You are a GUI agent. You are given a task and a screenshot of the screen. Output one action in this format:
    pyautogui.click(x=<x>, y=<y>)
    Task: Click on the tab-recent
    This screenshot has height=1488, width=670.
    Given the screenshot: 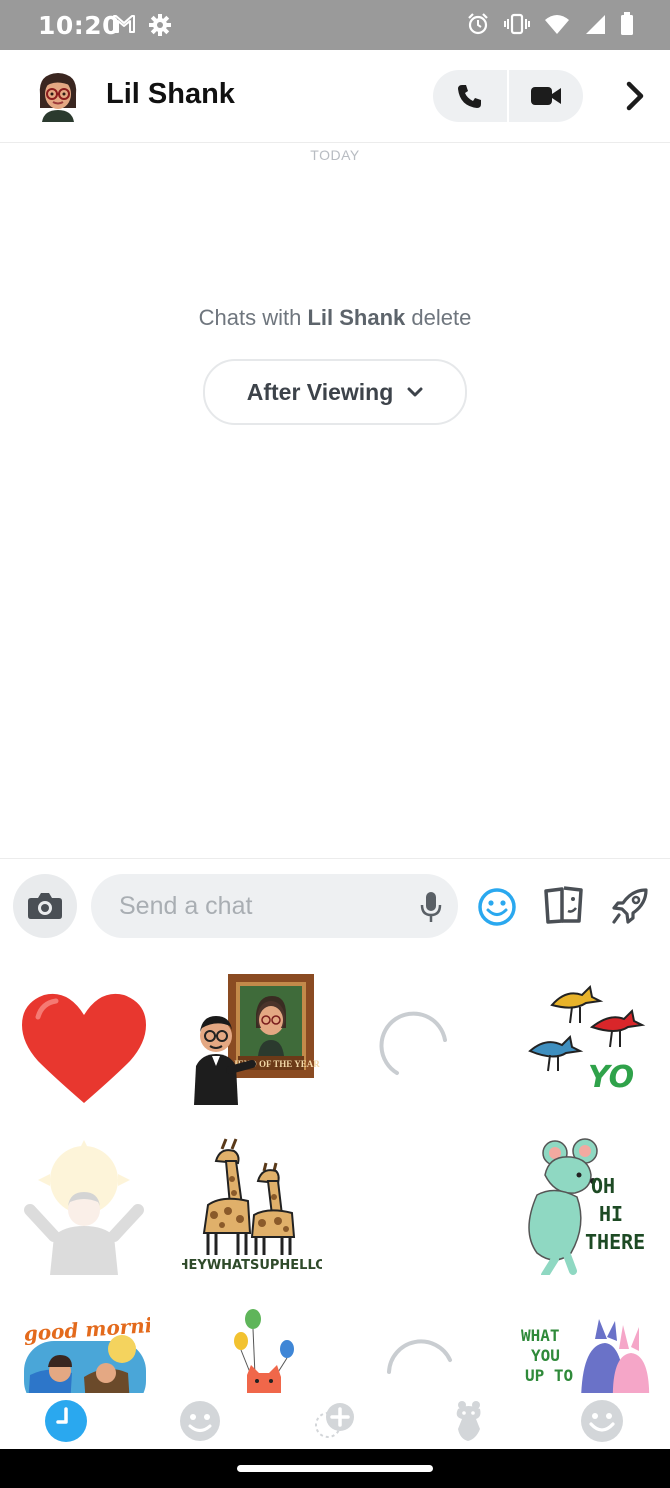 What is the action you would take?
    pyautogui.click(x=66, y=1421)
    